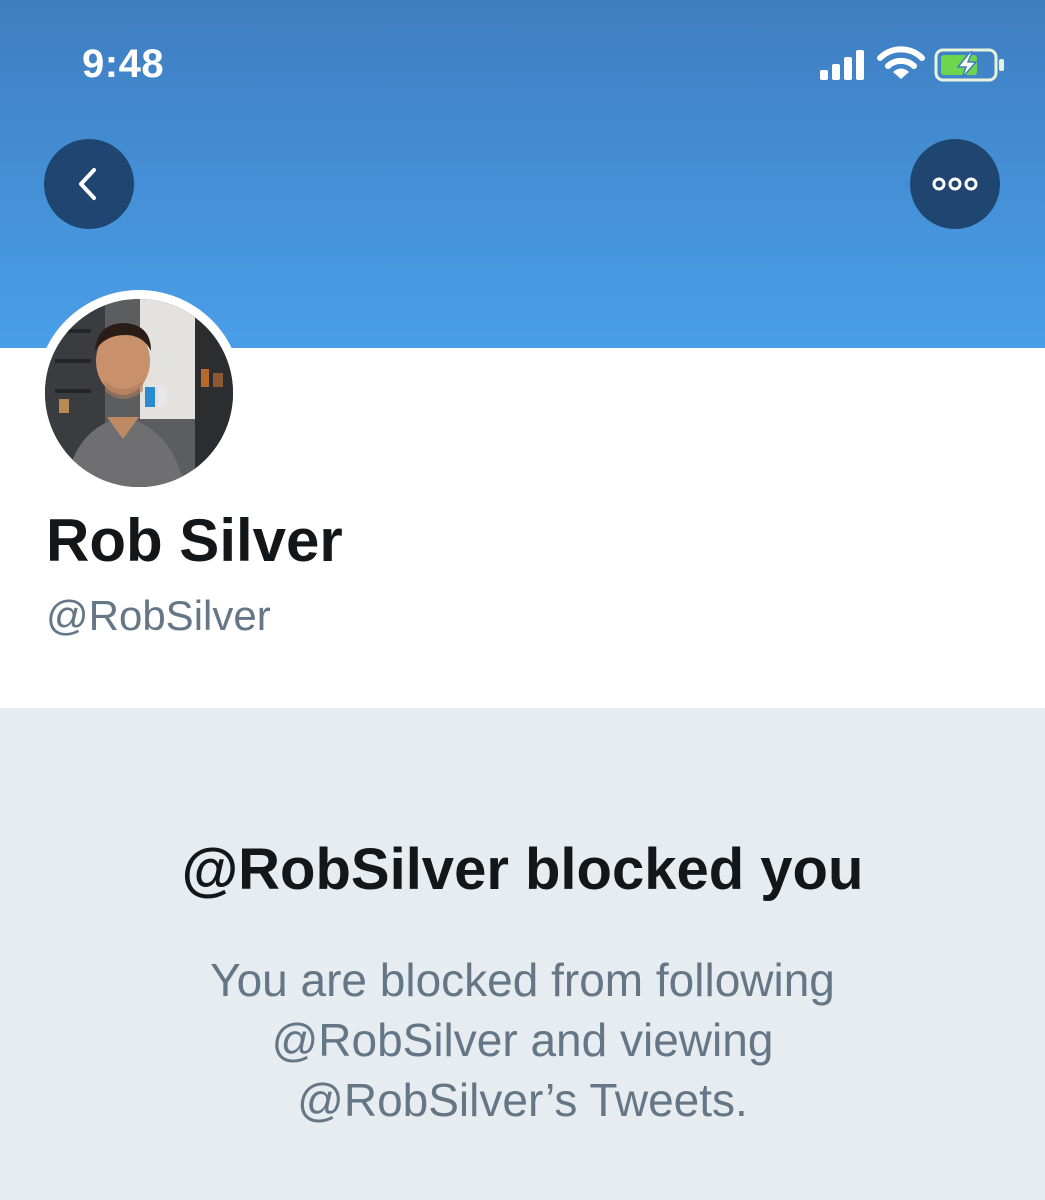  I want to click on status-bar: 9:48, so click(522, 60).